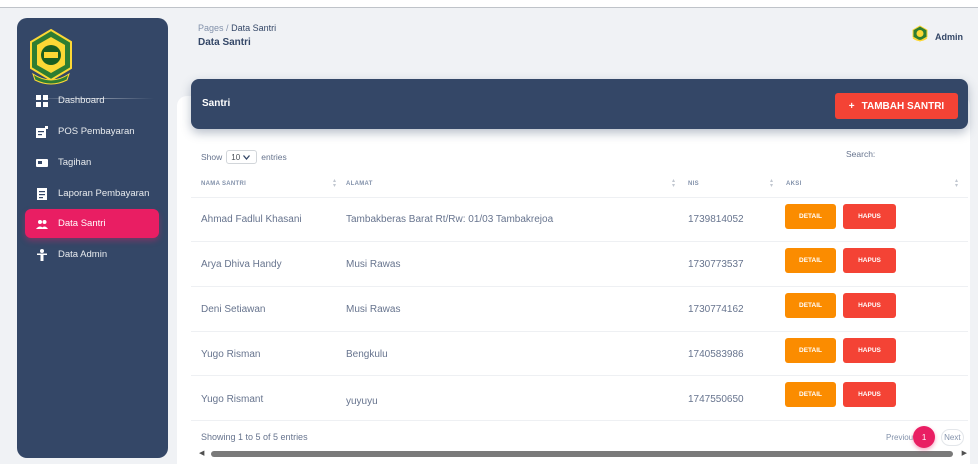  What do you see at coordinates (42, 101) in the screenshot?
I see `dashboard-icon` at bounding box center [42, 101].